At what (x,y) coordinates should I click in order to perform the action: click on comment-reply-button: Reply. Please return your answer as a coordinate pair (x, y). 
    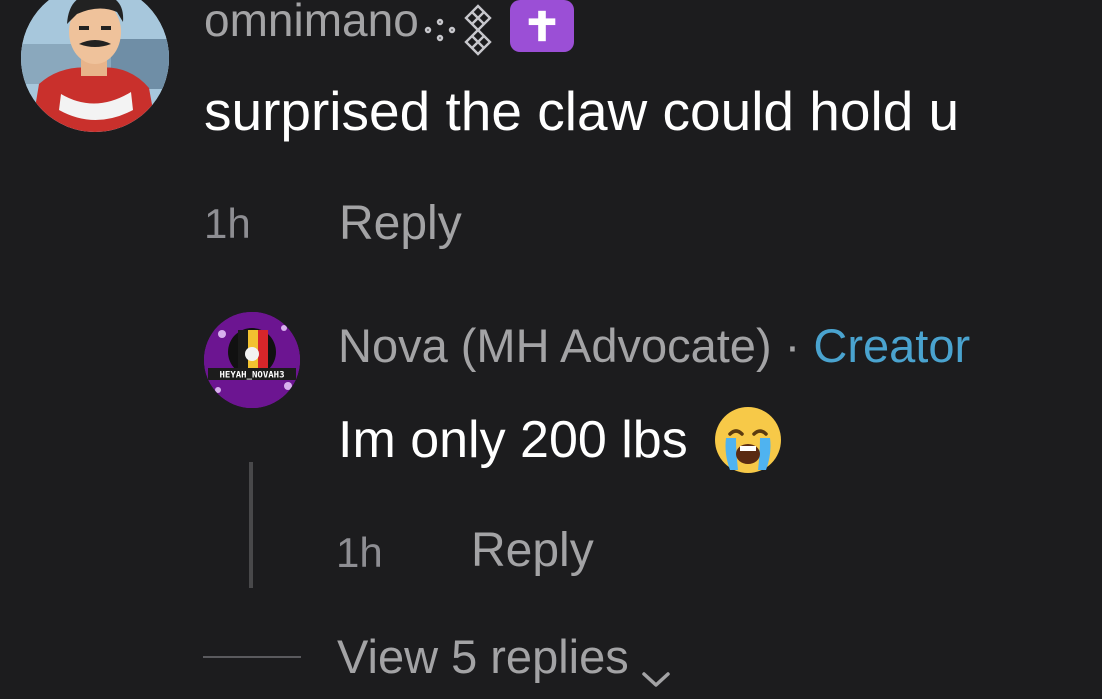
    Looking at the image, I should click on (400, 224).